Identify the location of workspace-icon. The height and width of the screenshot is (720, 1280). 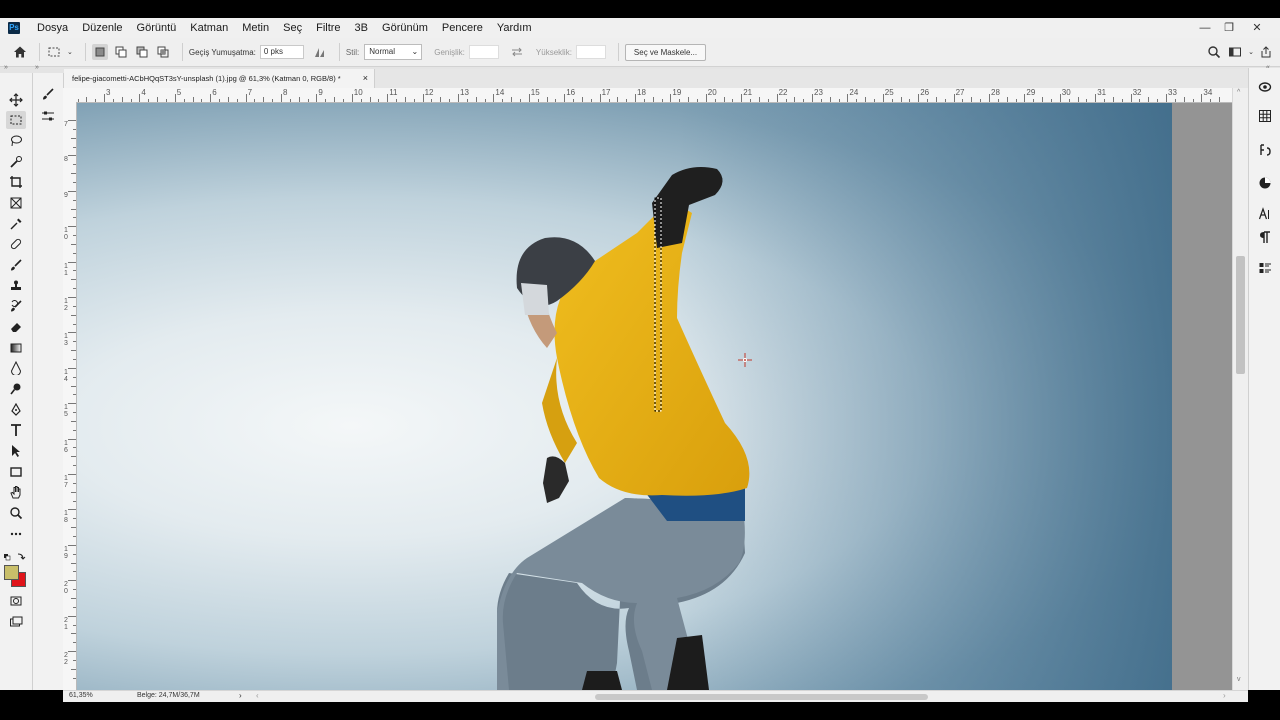
(1235, 52).